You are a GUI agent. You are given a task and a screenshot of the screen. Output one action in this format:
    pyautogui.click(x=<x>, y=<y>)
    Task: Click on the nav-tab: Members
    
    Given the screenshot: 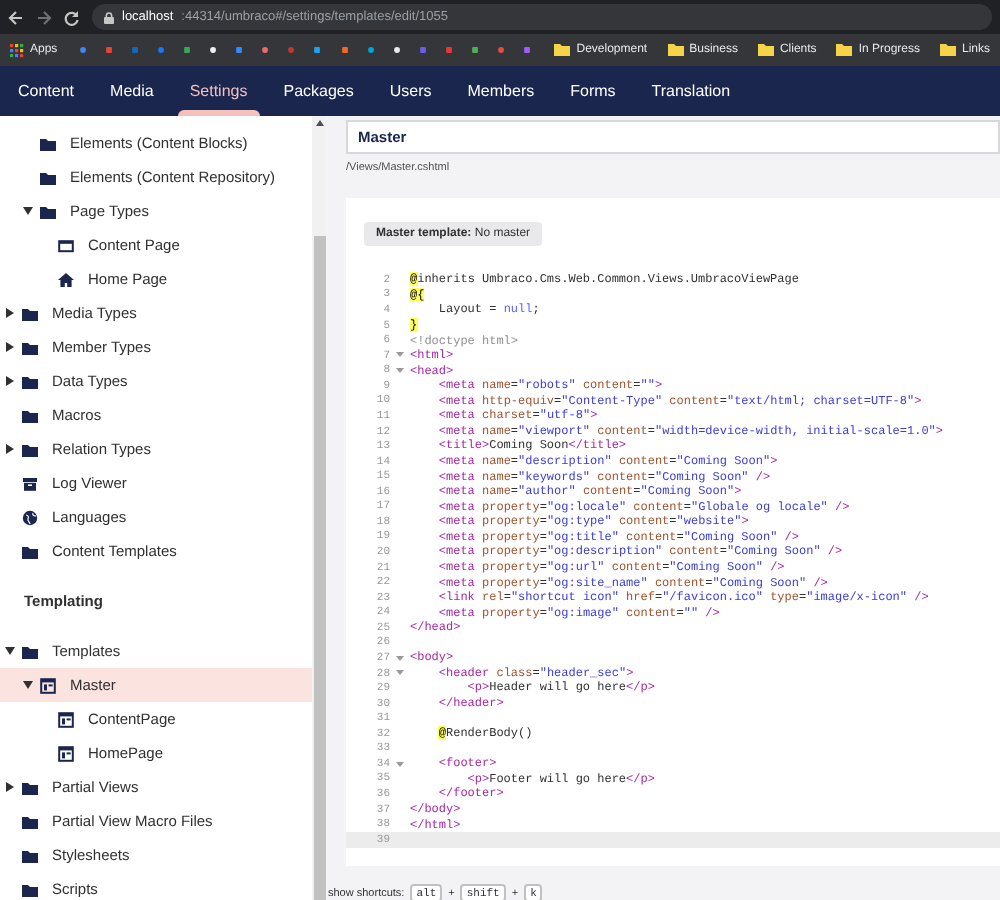 What is the action you would take?
    pyautogui.click(x=501, y=91)
    